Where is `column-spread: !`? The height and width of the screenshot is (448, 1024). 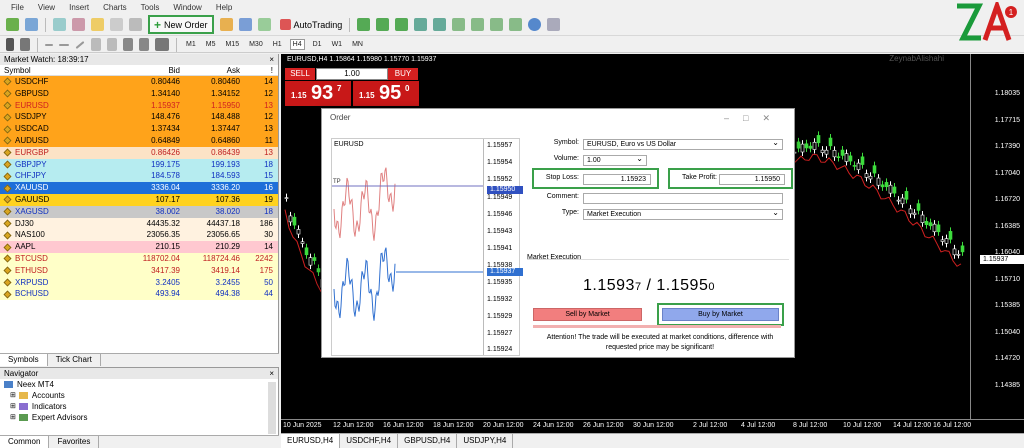
column-spread: ! is located at coordinates (258, 70).